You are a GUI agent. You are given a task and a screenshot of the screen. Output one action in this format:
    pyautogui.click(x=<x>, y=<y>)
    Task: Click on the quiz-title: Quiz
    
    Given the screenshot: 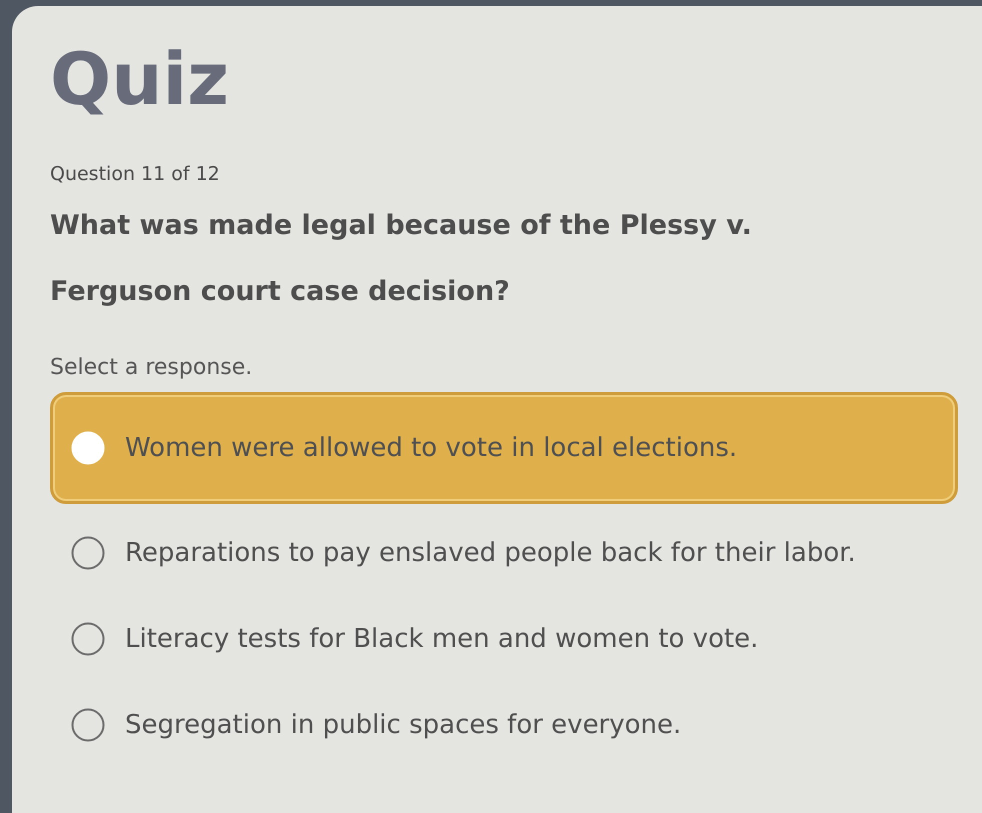 What is the action you would take?
    pyautogui.click(x=140, y=80)
    